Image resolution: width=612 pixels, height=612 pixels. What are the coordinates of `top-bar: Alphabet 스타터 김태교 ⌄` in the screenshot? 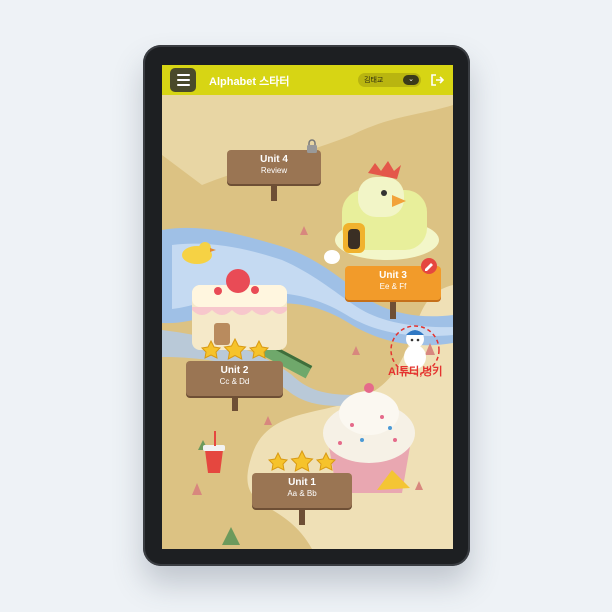 It's located at (307, 80).